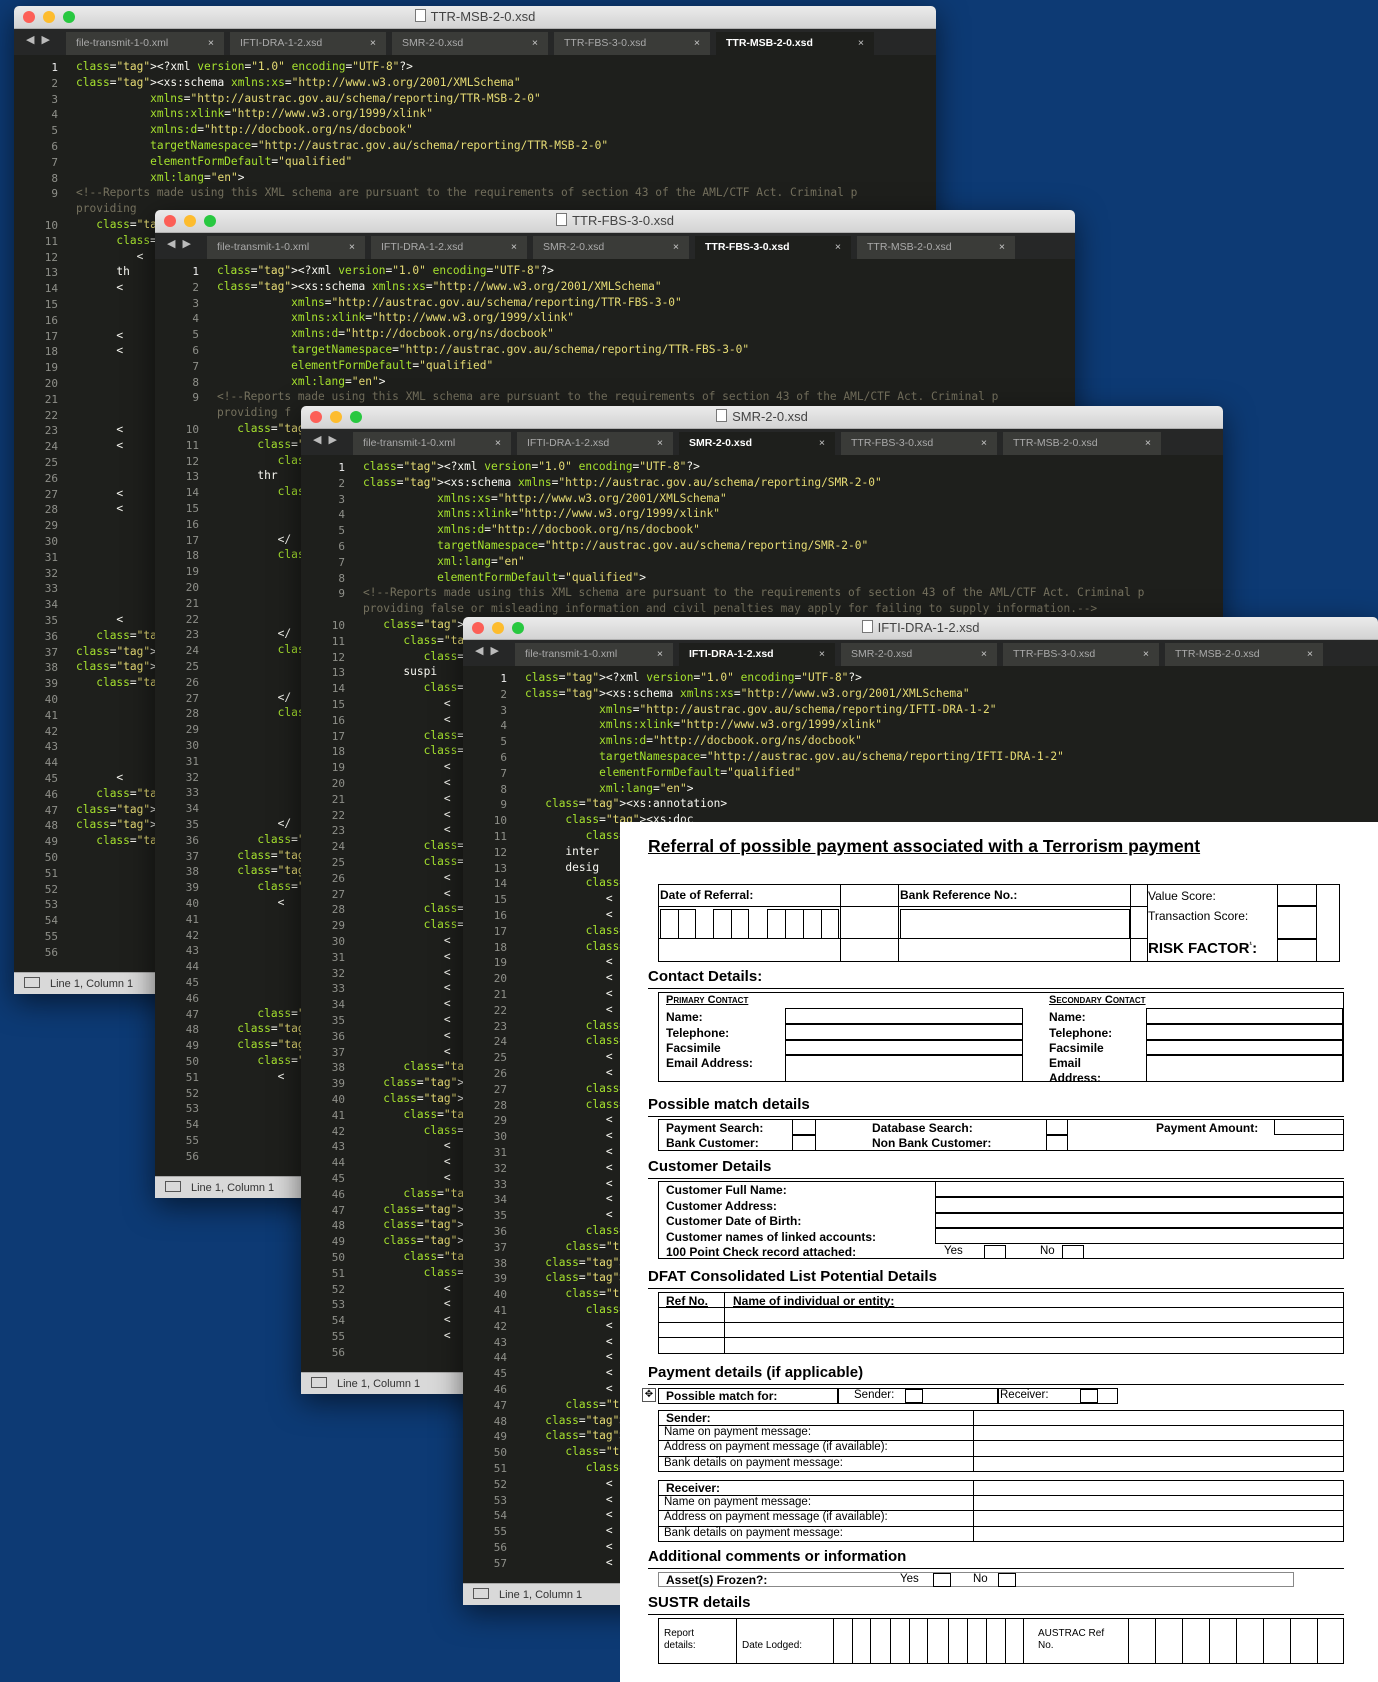 This screenshot has width=1378, height=1682. Describe the element at coordinates (615, 221) in the screenshot. I see `title-bar: TTR-FBS-3-0.xsd` at that location.